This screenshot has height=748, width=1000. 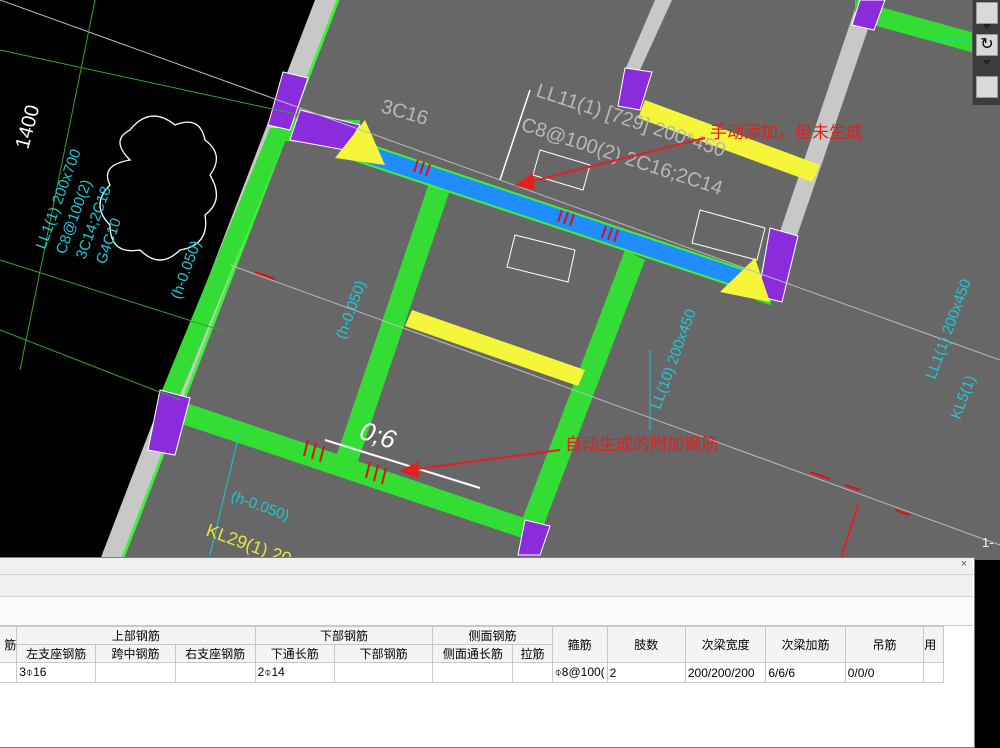 What do you see at coordinates (532, 653) in the screenshot?
I see `subheader-tie: 拉筋` at bounding box center [532, 653].